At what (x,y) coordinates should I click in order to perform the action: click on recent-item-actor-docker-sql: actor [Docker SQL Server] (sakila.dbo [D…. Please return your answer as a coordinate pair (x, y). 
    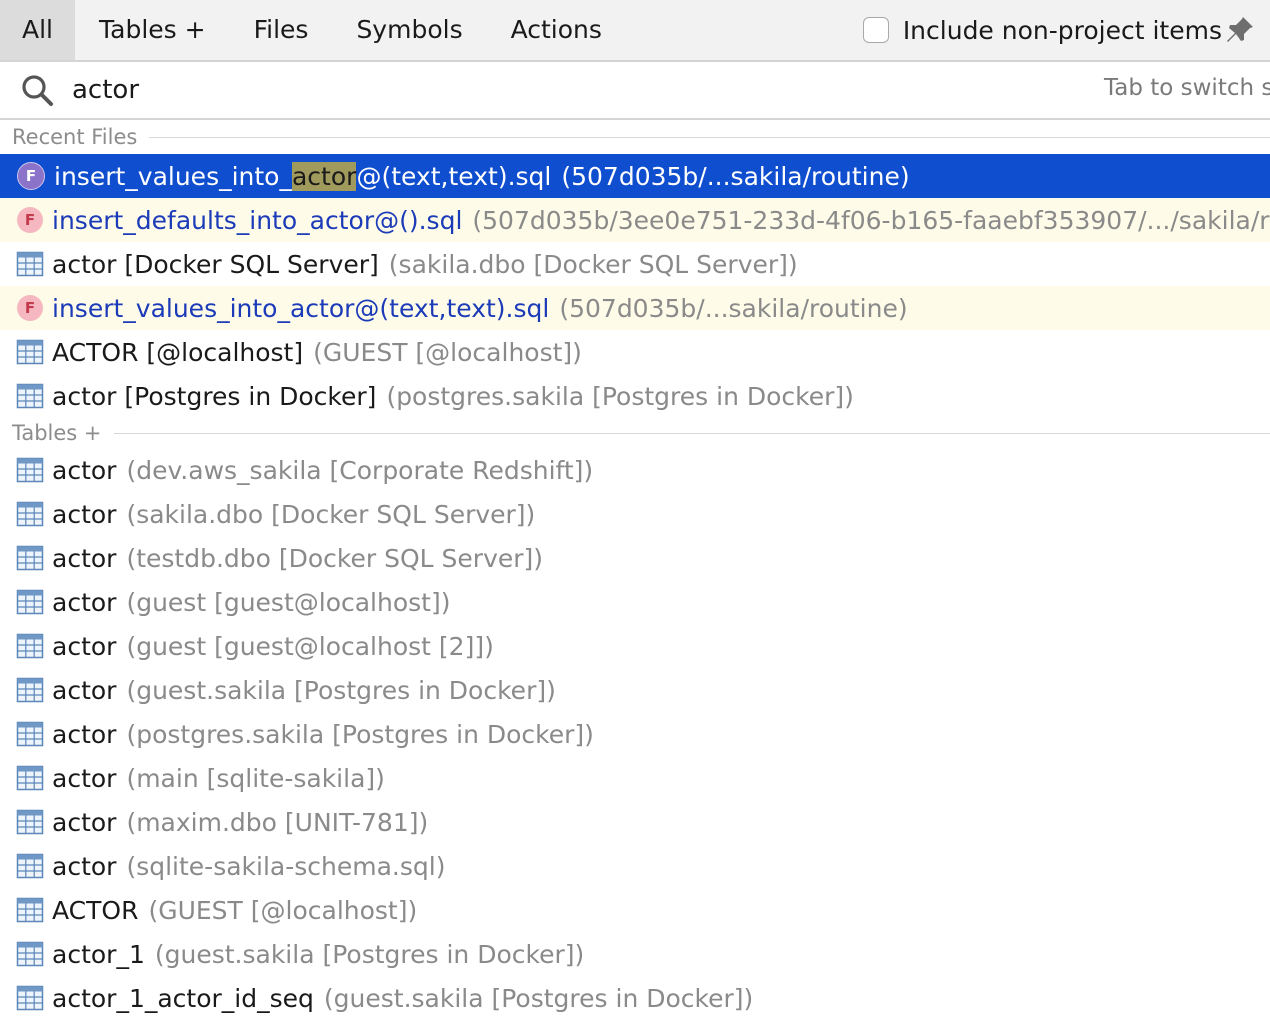
    Looking at the image, I should click on (635, 264).